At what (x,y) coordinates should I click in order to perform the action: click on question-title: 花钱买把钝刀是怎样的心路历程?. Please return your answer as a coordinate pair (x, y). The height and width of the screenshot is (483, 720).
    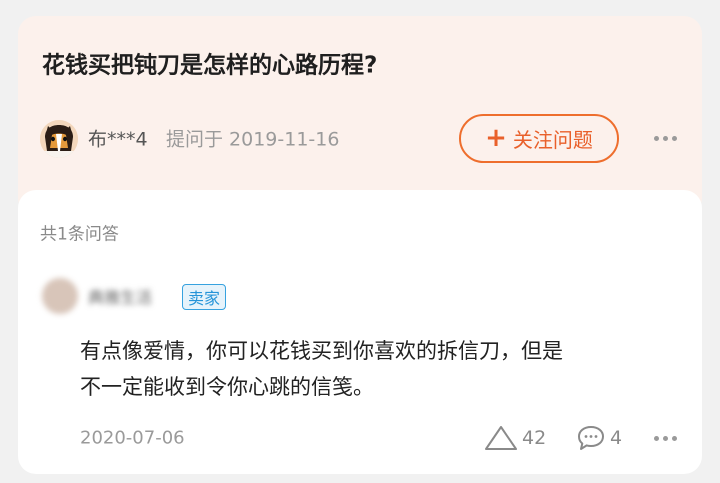
    Looking at the image, I should click on (210, 65).